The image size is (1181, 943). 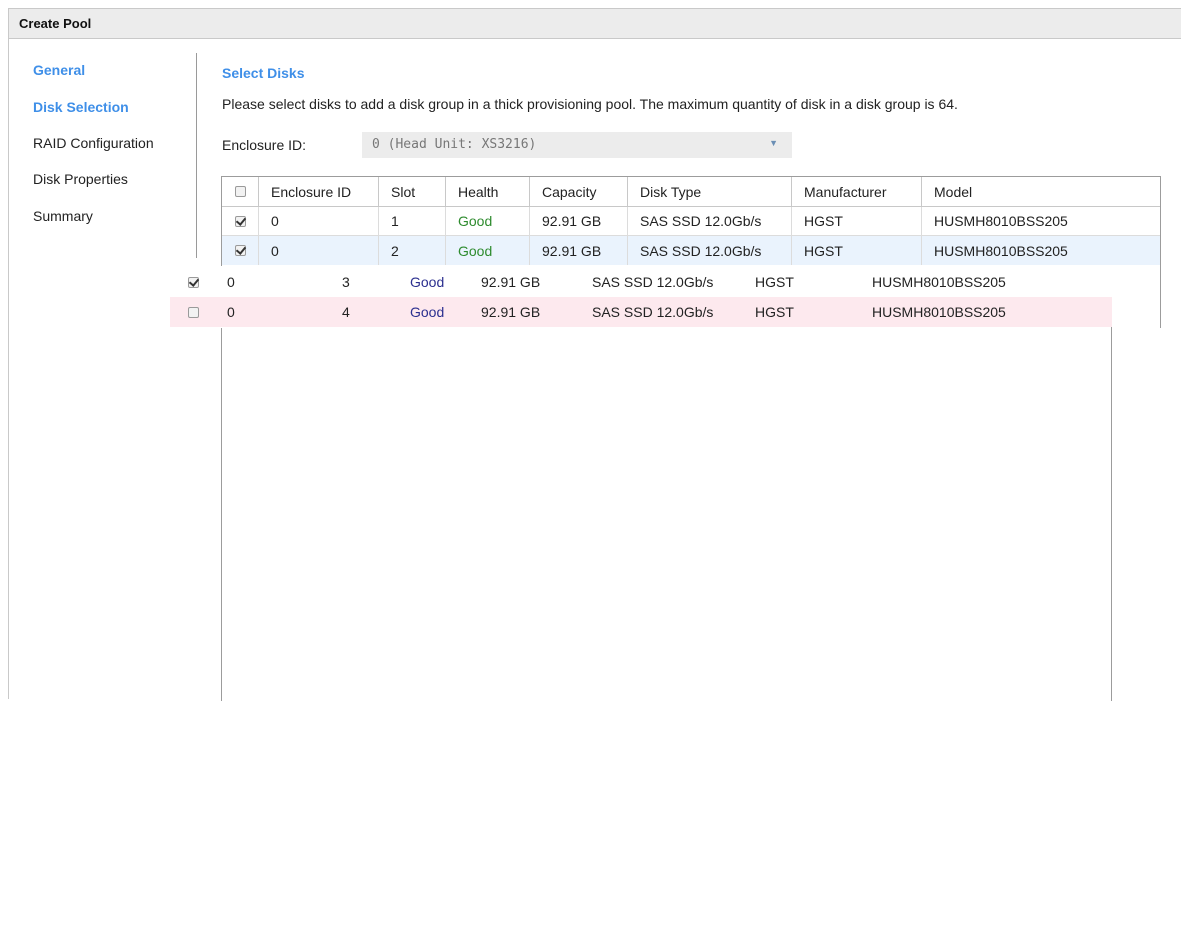 What do you see at coordinates (594, 23) in the screenshot?
I see `dialog-title-bar: Create Pool` at bounding box center [594, 23].